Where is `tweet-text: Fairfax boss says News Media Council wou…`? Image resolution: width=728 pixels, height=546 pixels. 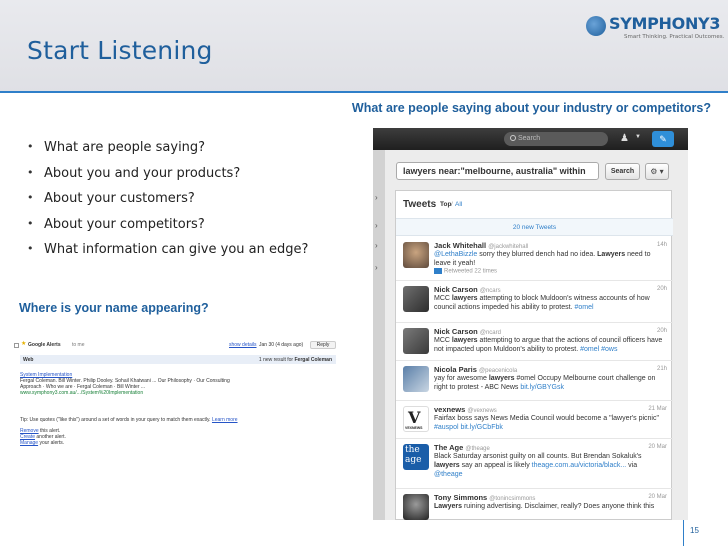
tweet-text: Fairfax boss says News Media Council wou… is located at coordinates (550, 423).